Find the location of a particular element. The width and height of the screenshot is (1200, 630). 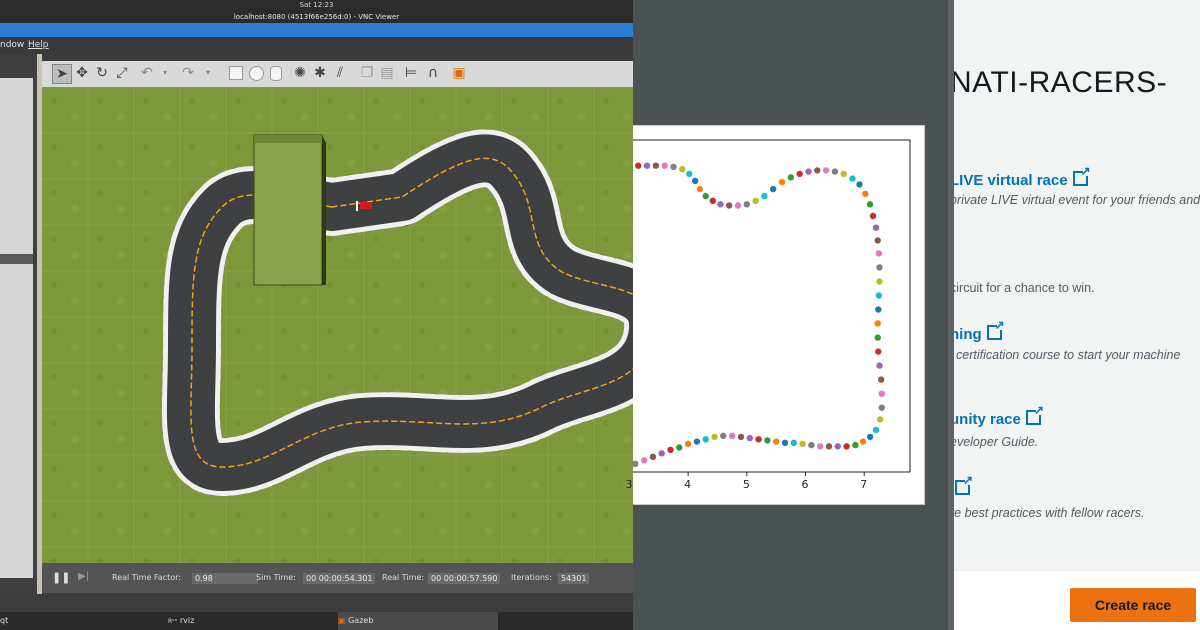

snap-icon: ∩ is located at coordinates (433, 73).